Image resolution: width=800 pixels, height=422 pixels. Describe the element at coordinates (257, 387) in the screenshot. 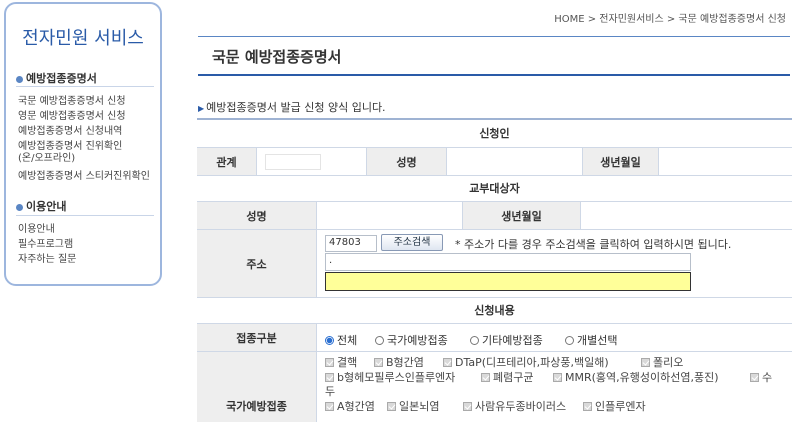

I see `national-label: 국가예방접종` at that location.